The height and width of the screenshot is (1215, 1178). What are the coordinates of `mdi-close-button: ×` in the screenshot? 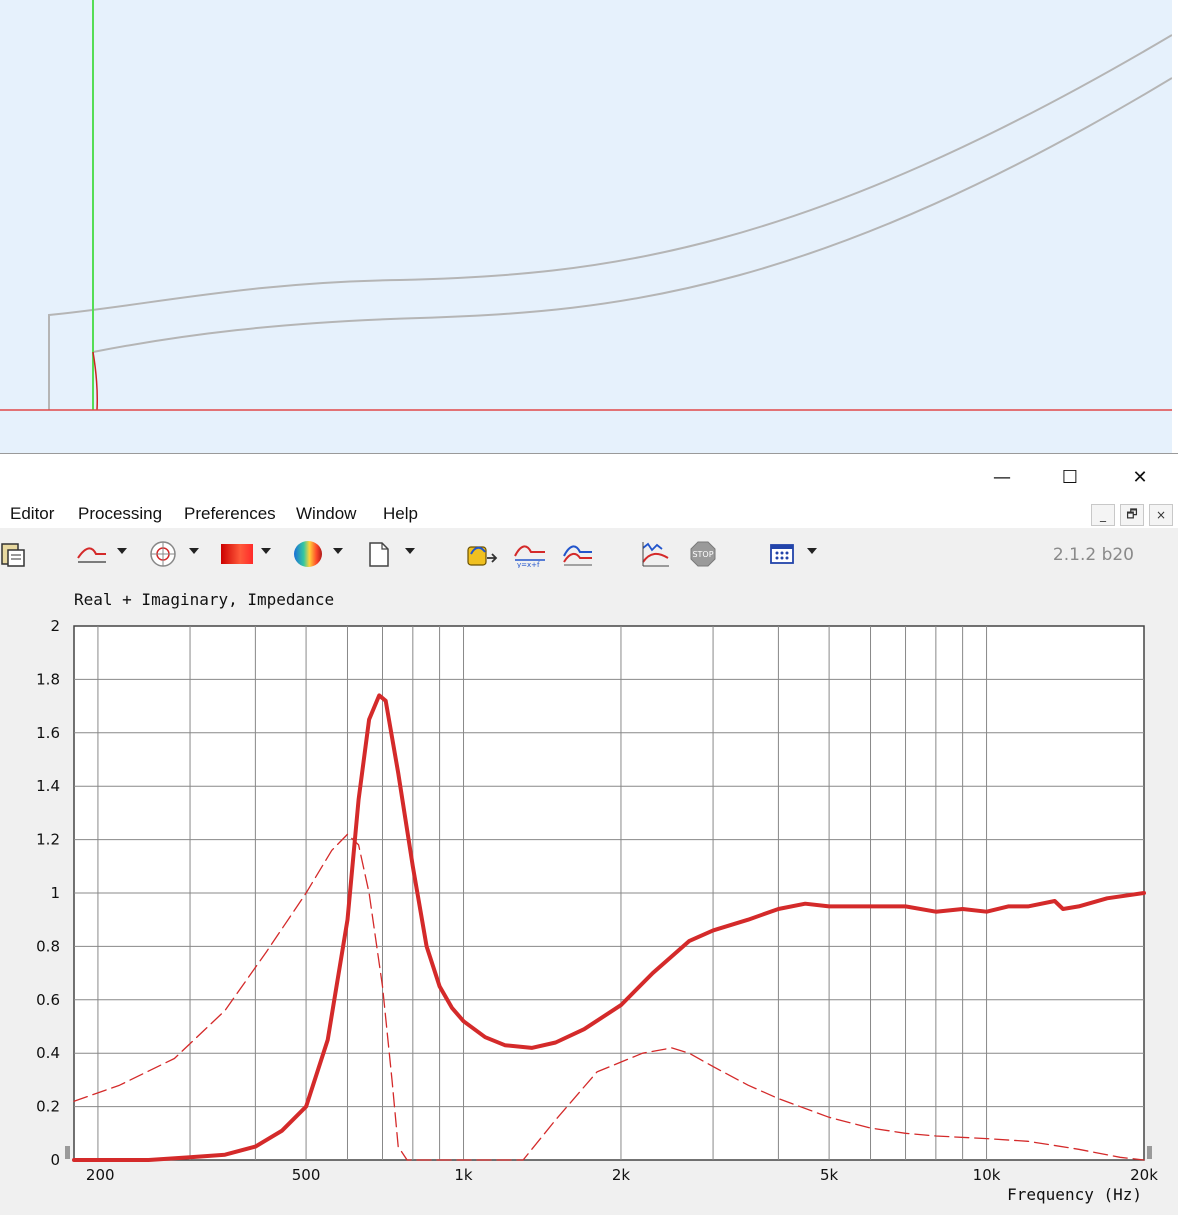 It's located at (1161, 515).